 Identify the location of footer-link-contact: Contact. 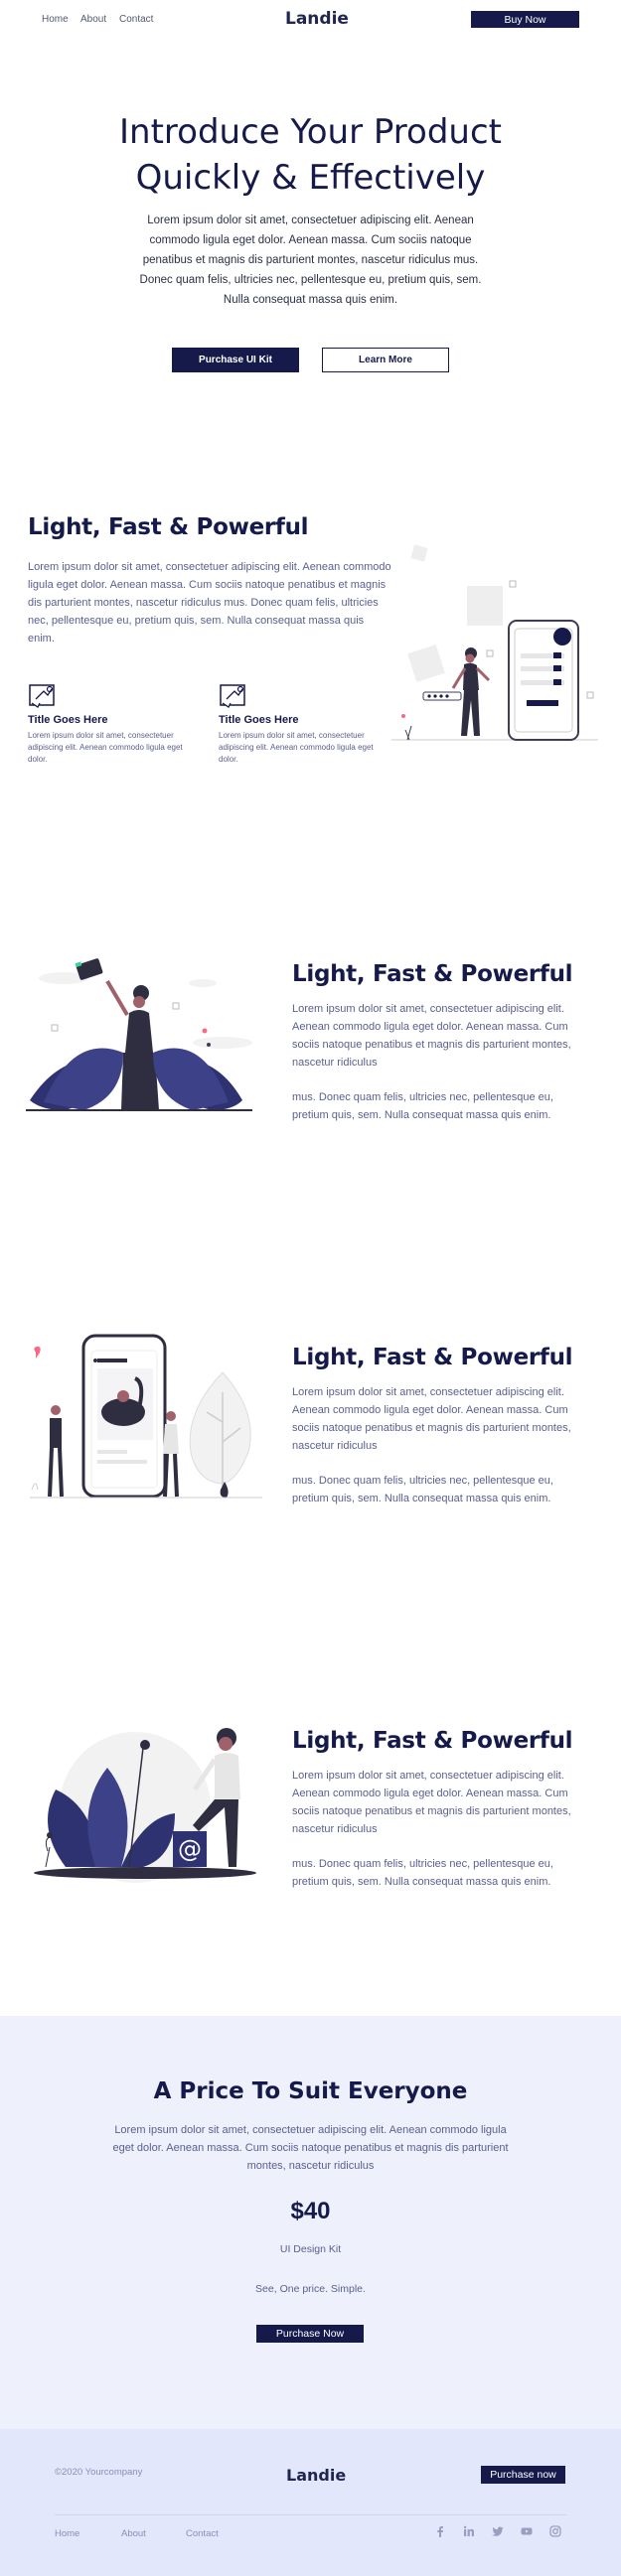
(203, 2534).